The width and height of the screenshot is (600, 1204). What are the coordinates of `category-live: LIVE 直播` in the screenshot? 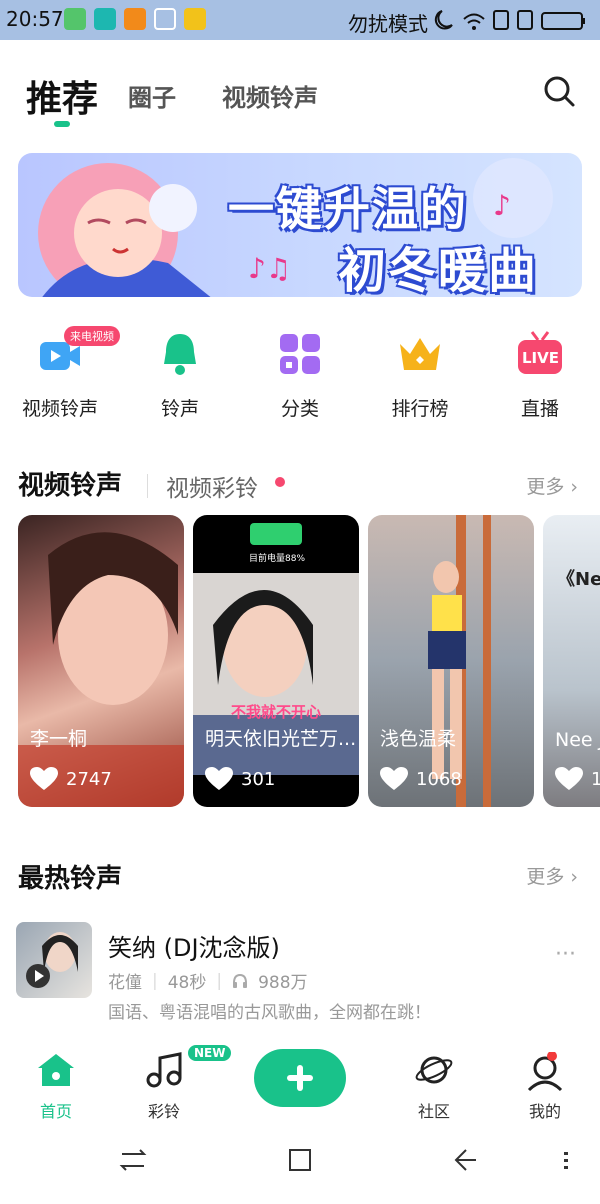 It's located at (540, 375).